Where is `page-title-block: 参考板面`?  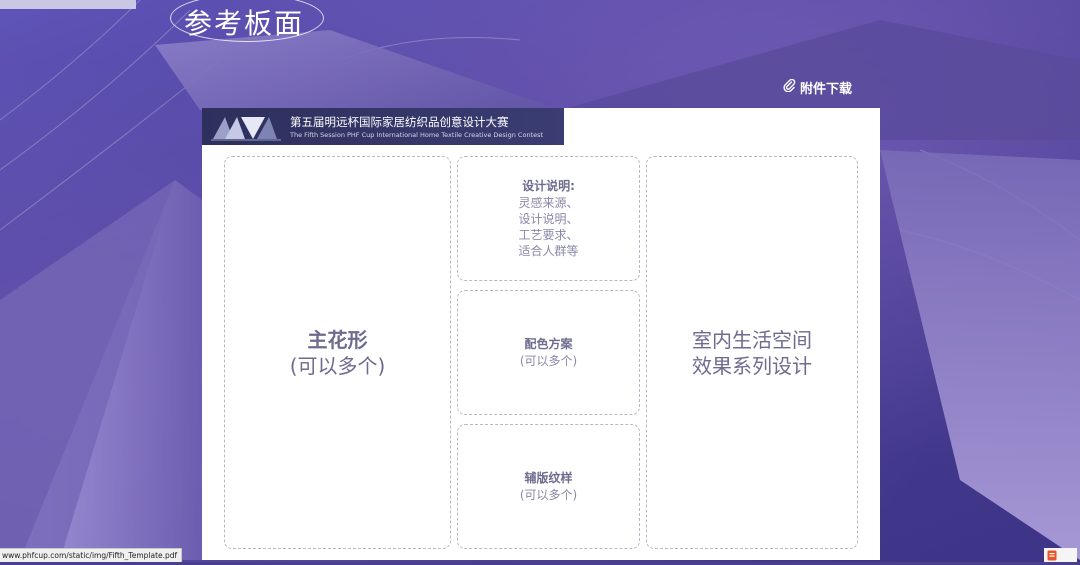
page-title-block: 参考板面 is located at coordinates (248, 21).